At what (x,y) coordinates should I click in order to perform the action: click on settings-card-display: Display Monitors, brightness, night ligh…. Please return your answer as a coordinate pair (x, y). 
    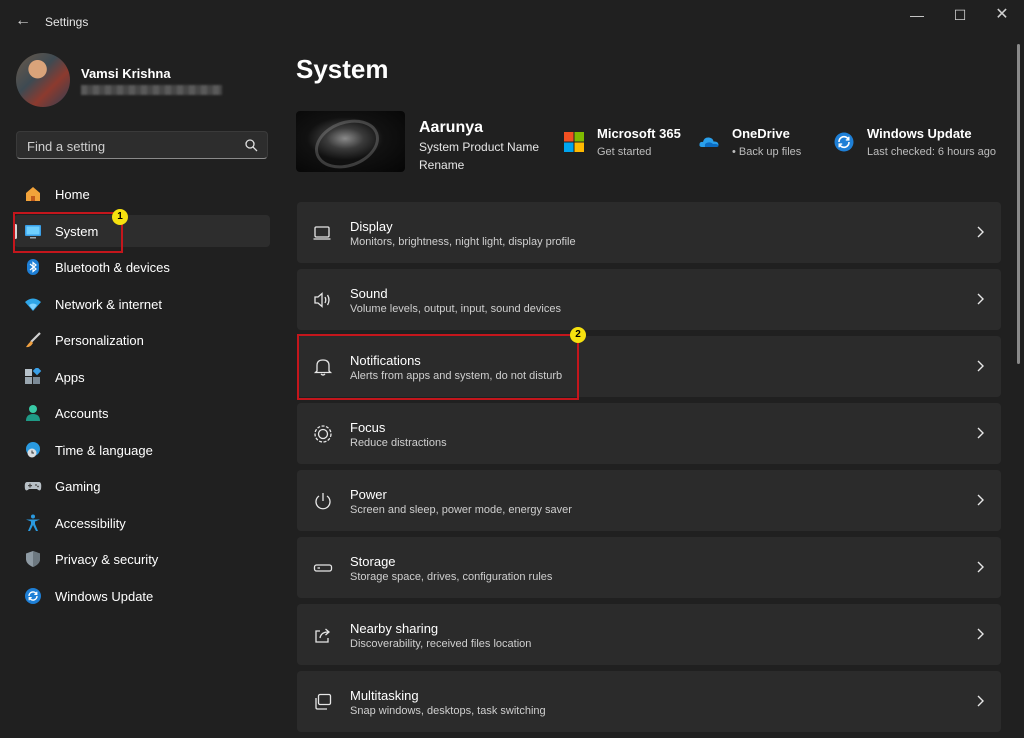
    Looking at the image, I should click on (649, 232).